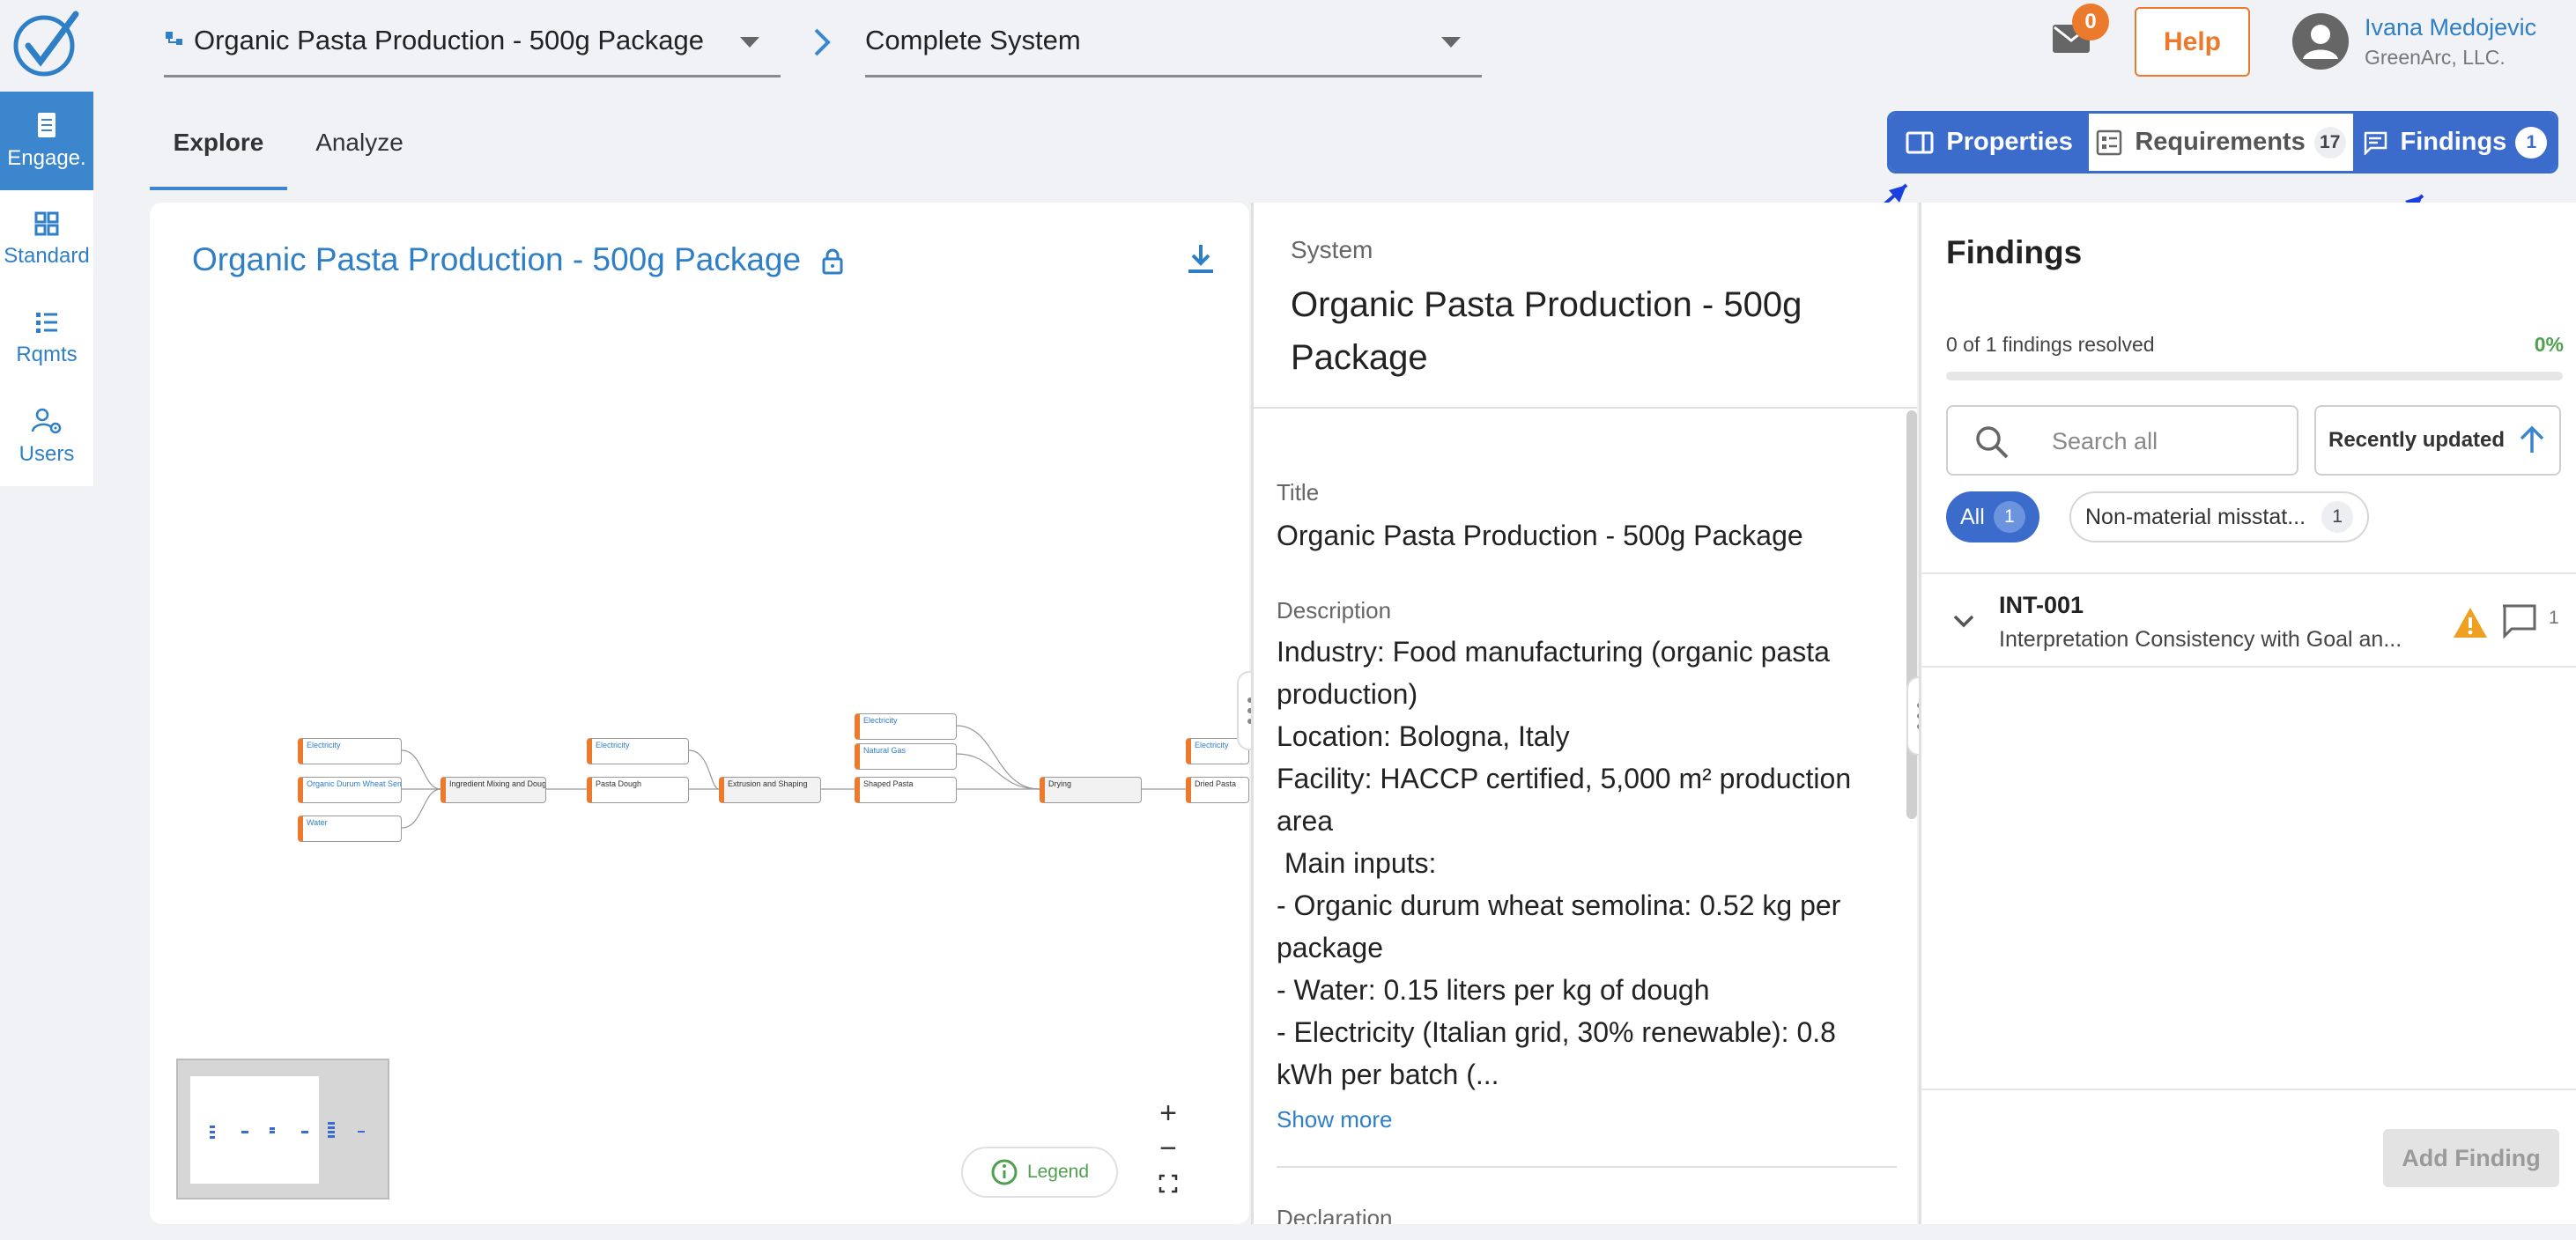 The image size is (2576, 1240). I want to click on arrow-up-icon, so click(2532, 439).